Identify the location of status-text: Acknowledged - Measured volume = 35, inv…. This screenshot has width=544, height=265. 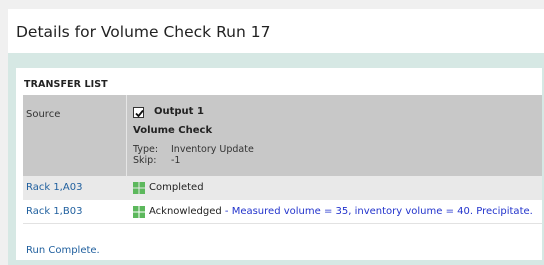
(341, 211).